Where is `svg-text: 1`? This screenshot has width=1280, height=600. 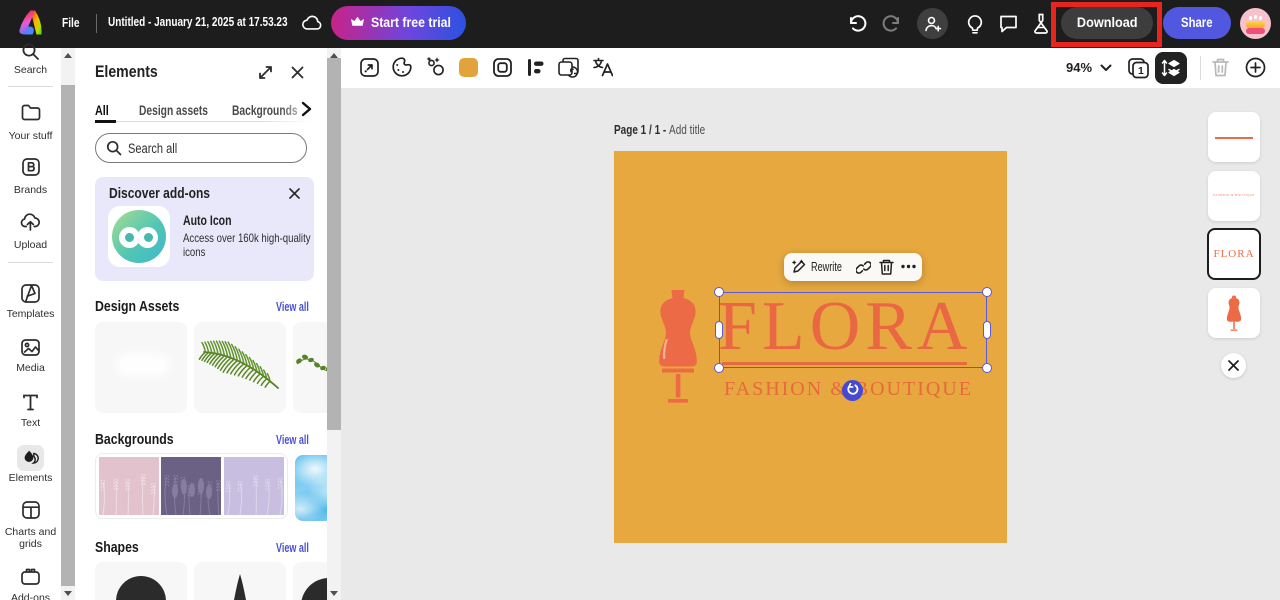 svg-text: 1 is located at coordinates (1141, 71).